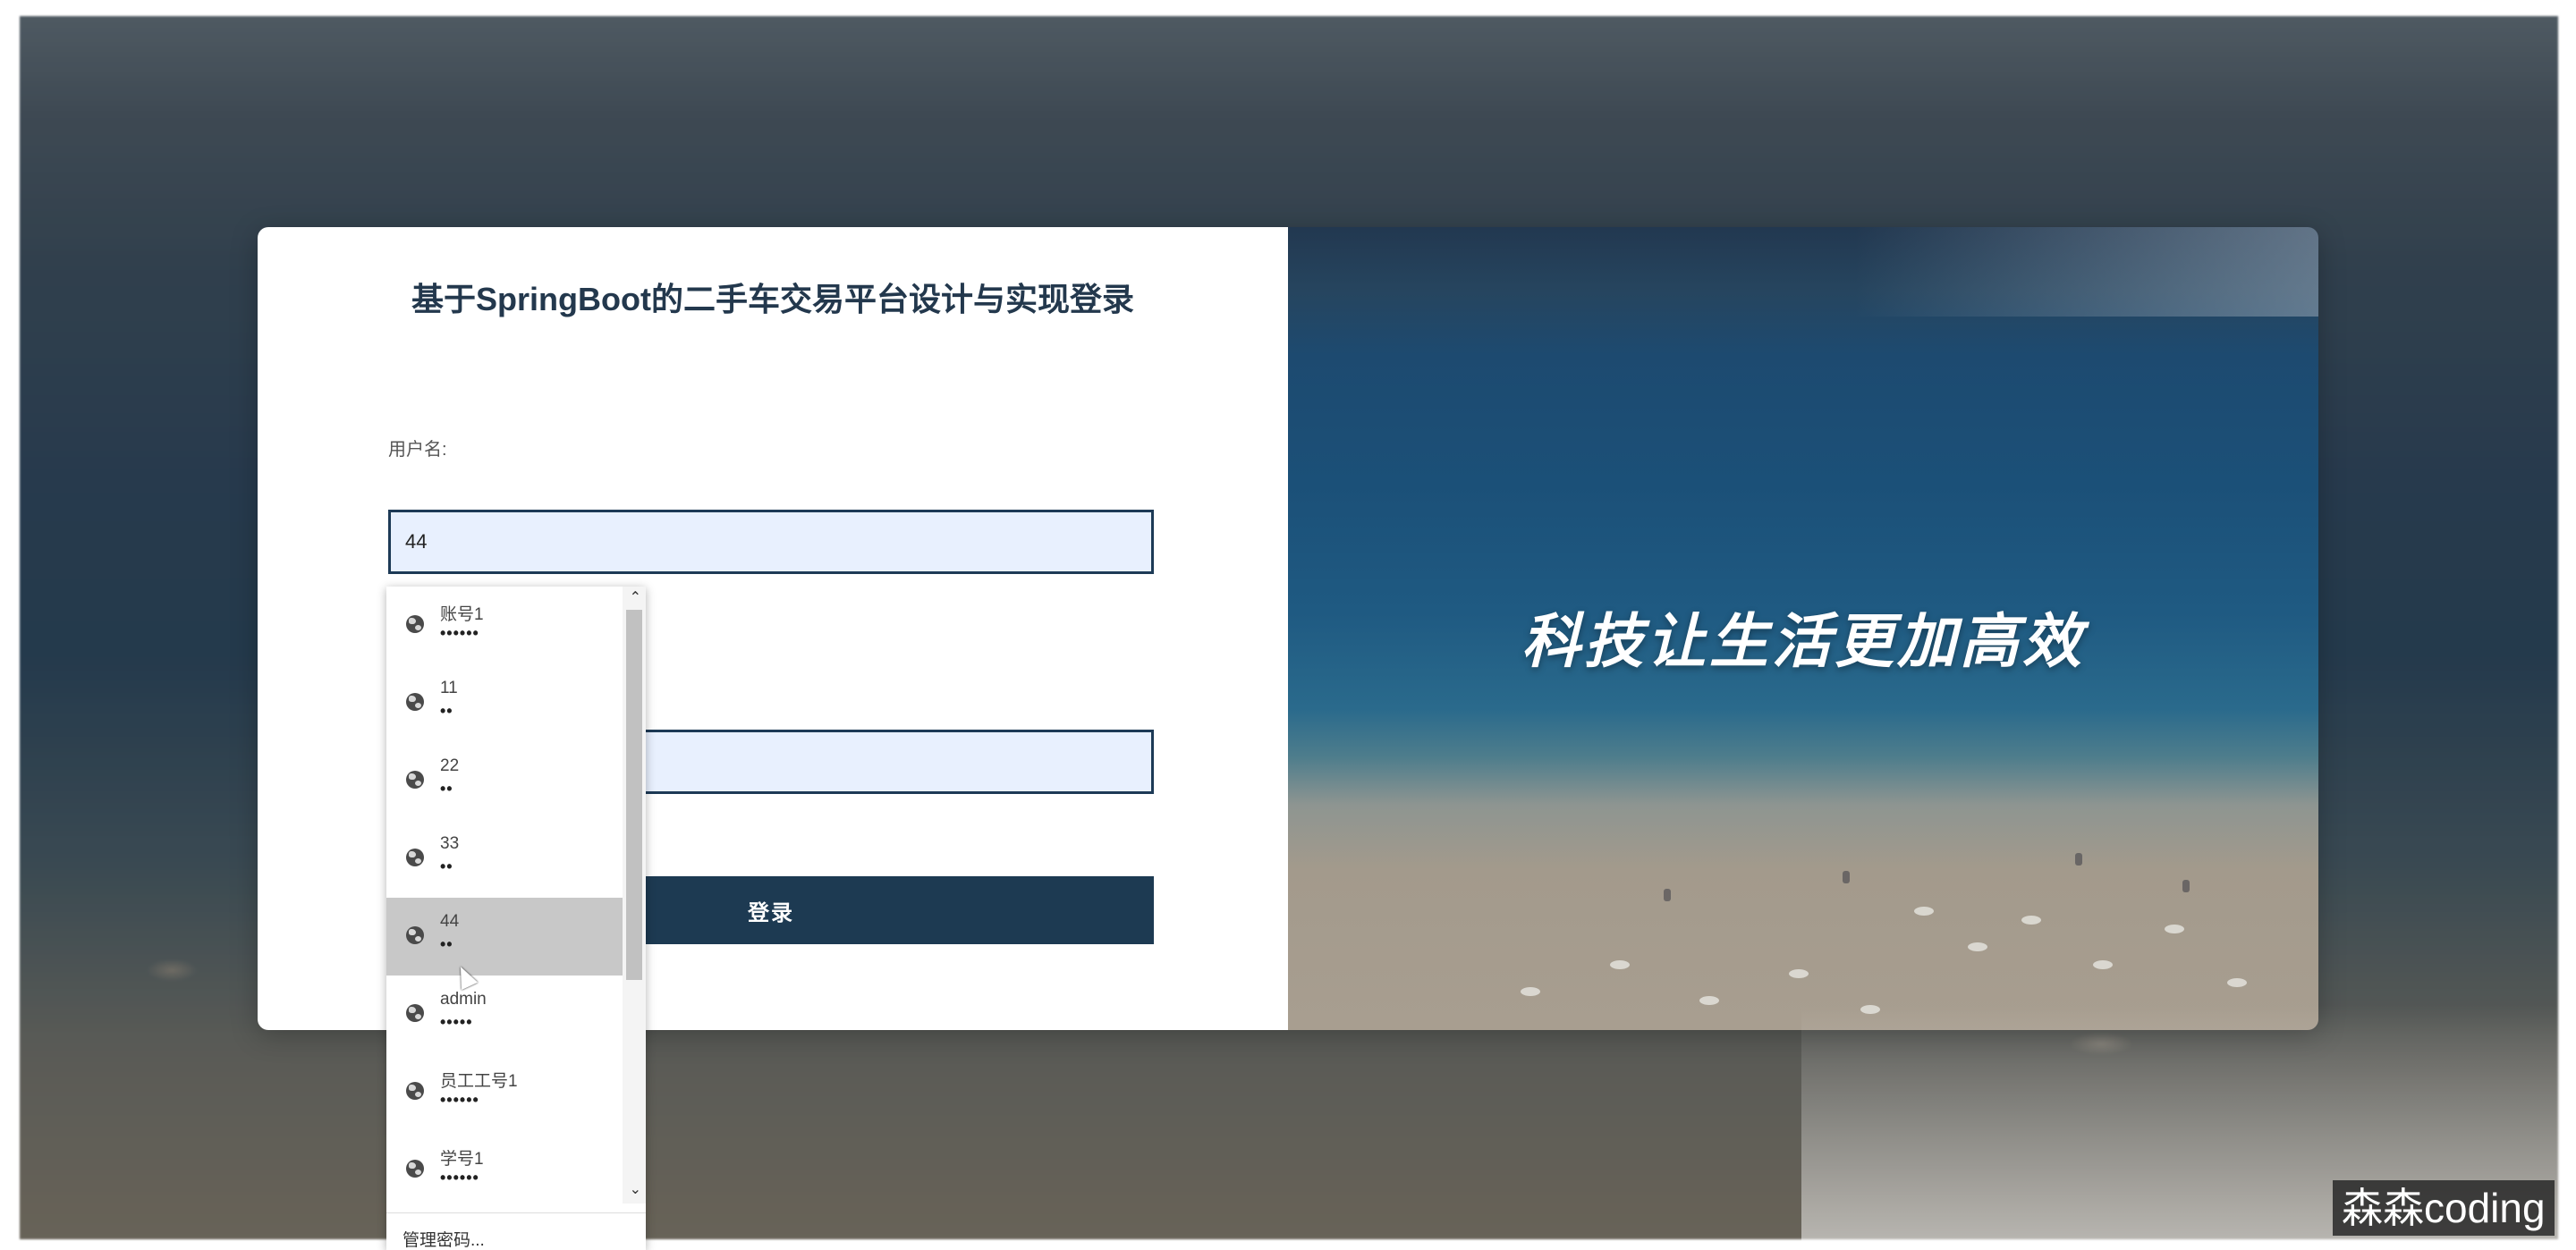 The height and width of the screenshot is (1250, 2576). I want to click on autofill-item-username: 学号1, so click(462, 1160).